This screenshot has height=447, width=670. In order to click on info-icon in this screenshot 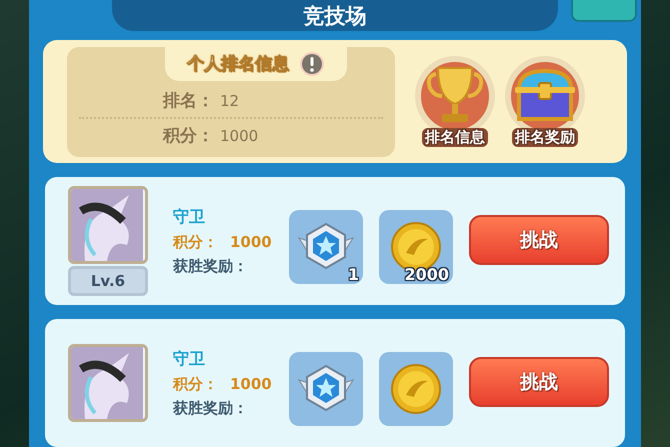, I will do `click(312, 63)`.